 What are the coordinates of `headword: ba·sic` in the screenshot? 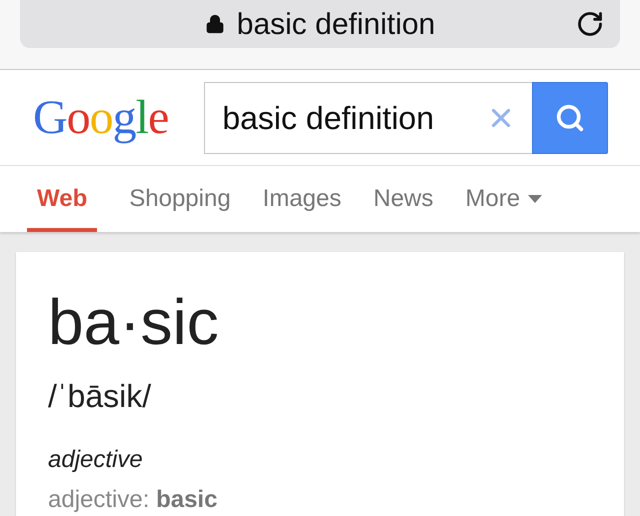 It's located at (134, 322).